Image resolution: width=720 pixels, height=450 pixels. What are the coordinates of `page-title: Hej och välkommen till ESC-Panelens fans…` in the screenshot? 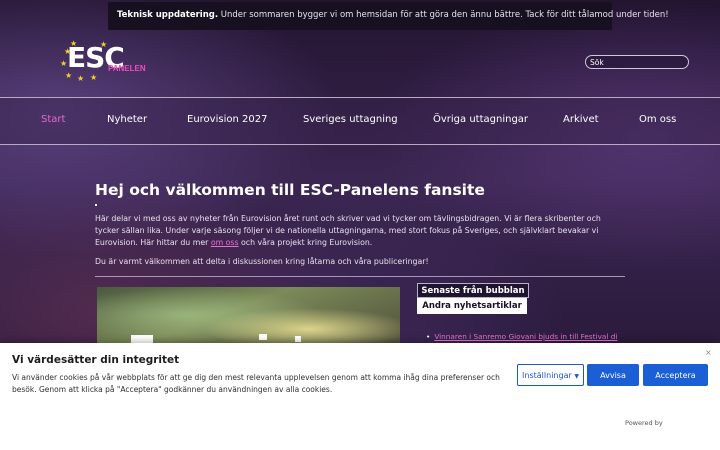 It's located at (290, 190).